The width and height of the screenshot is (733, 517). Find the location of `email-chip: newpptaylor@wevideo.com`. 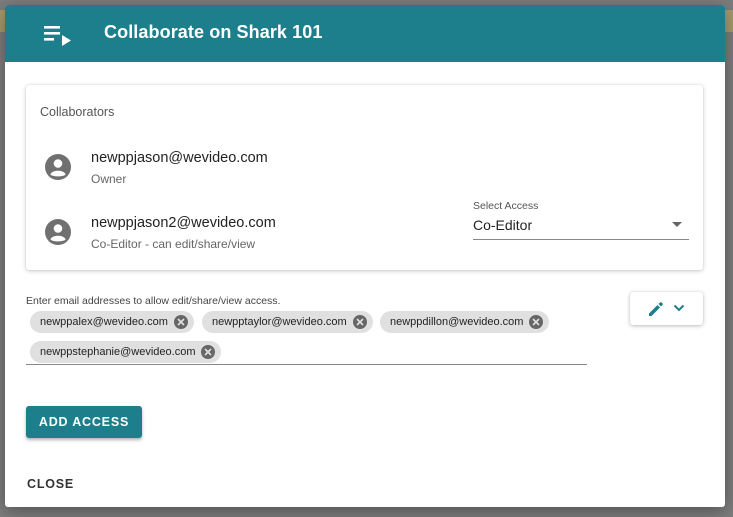

email-chip: newpptaylor@wevideo.com is located at coordinates (287, 322).